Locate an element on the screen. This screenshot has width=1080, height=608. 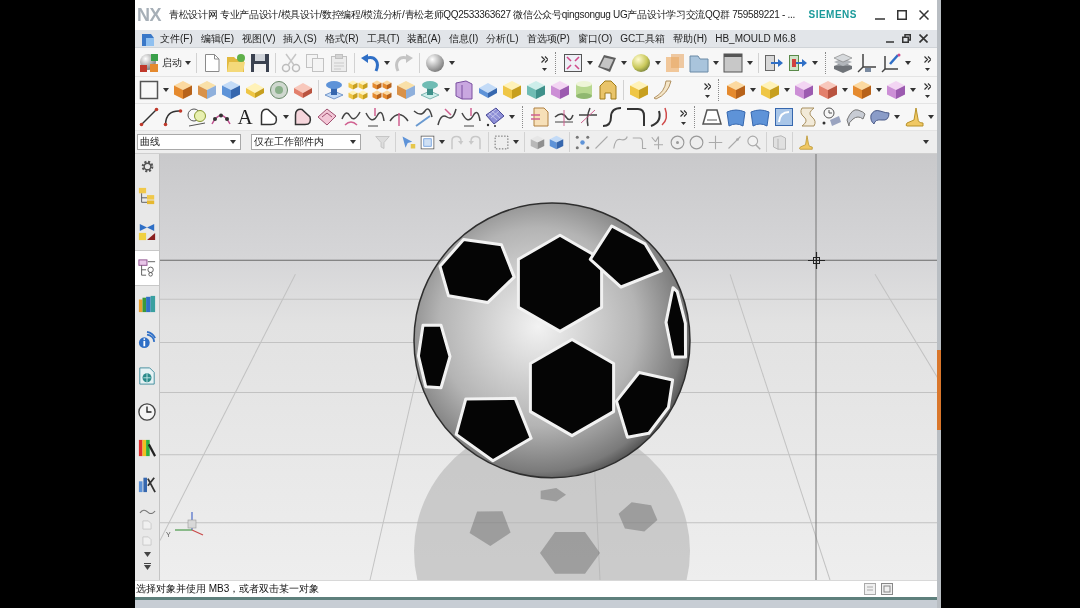
bracket-icon is located at coordinates (608, 90).